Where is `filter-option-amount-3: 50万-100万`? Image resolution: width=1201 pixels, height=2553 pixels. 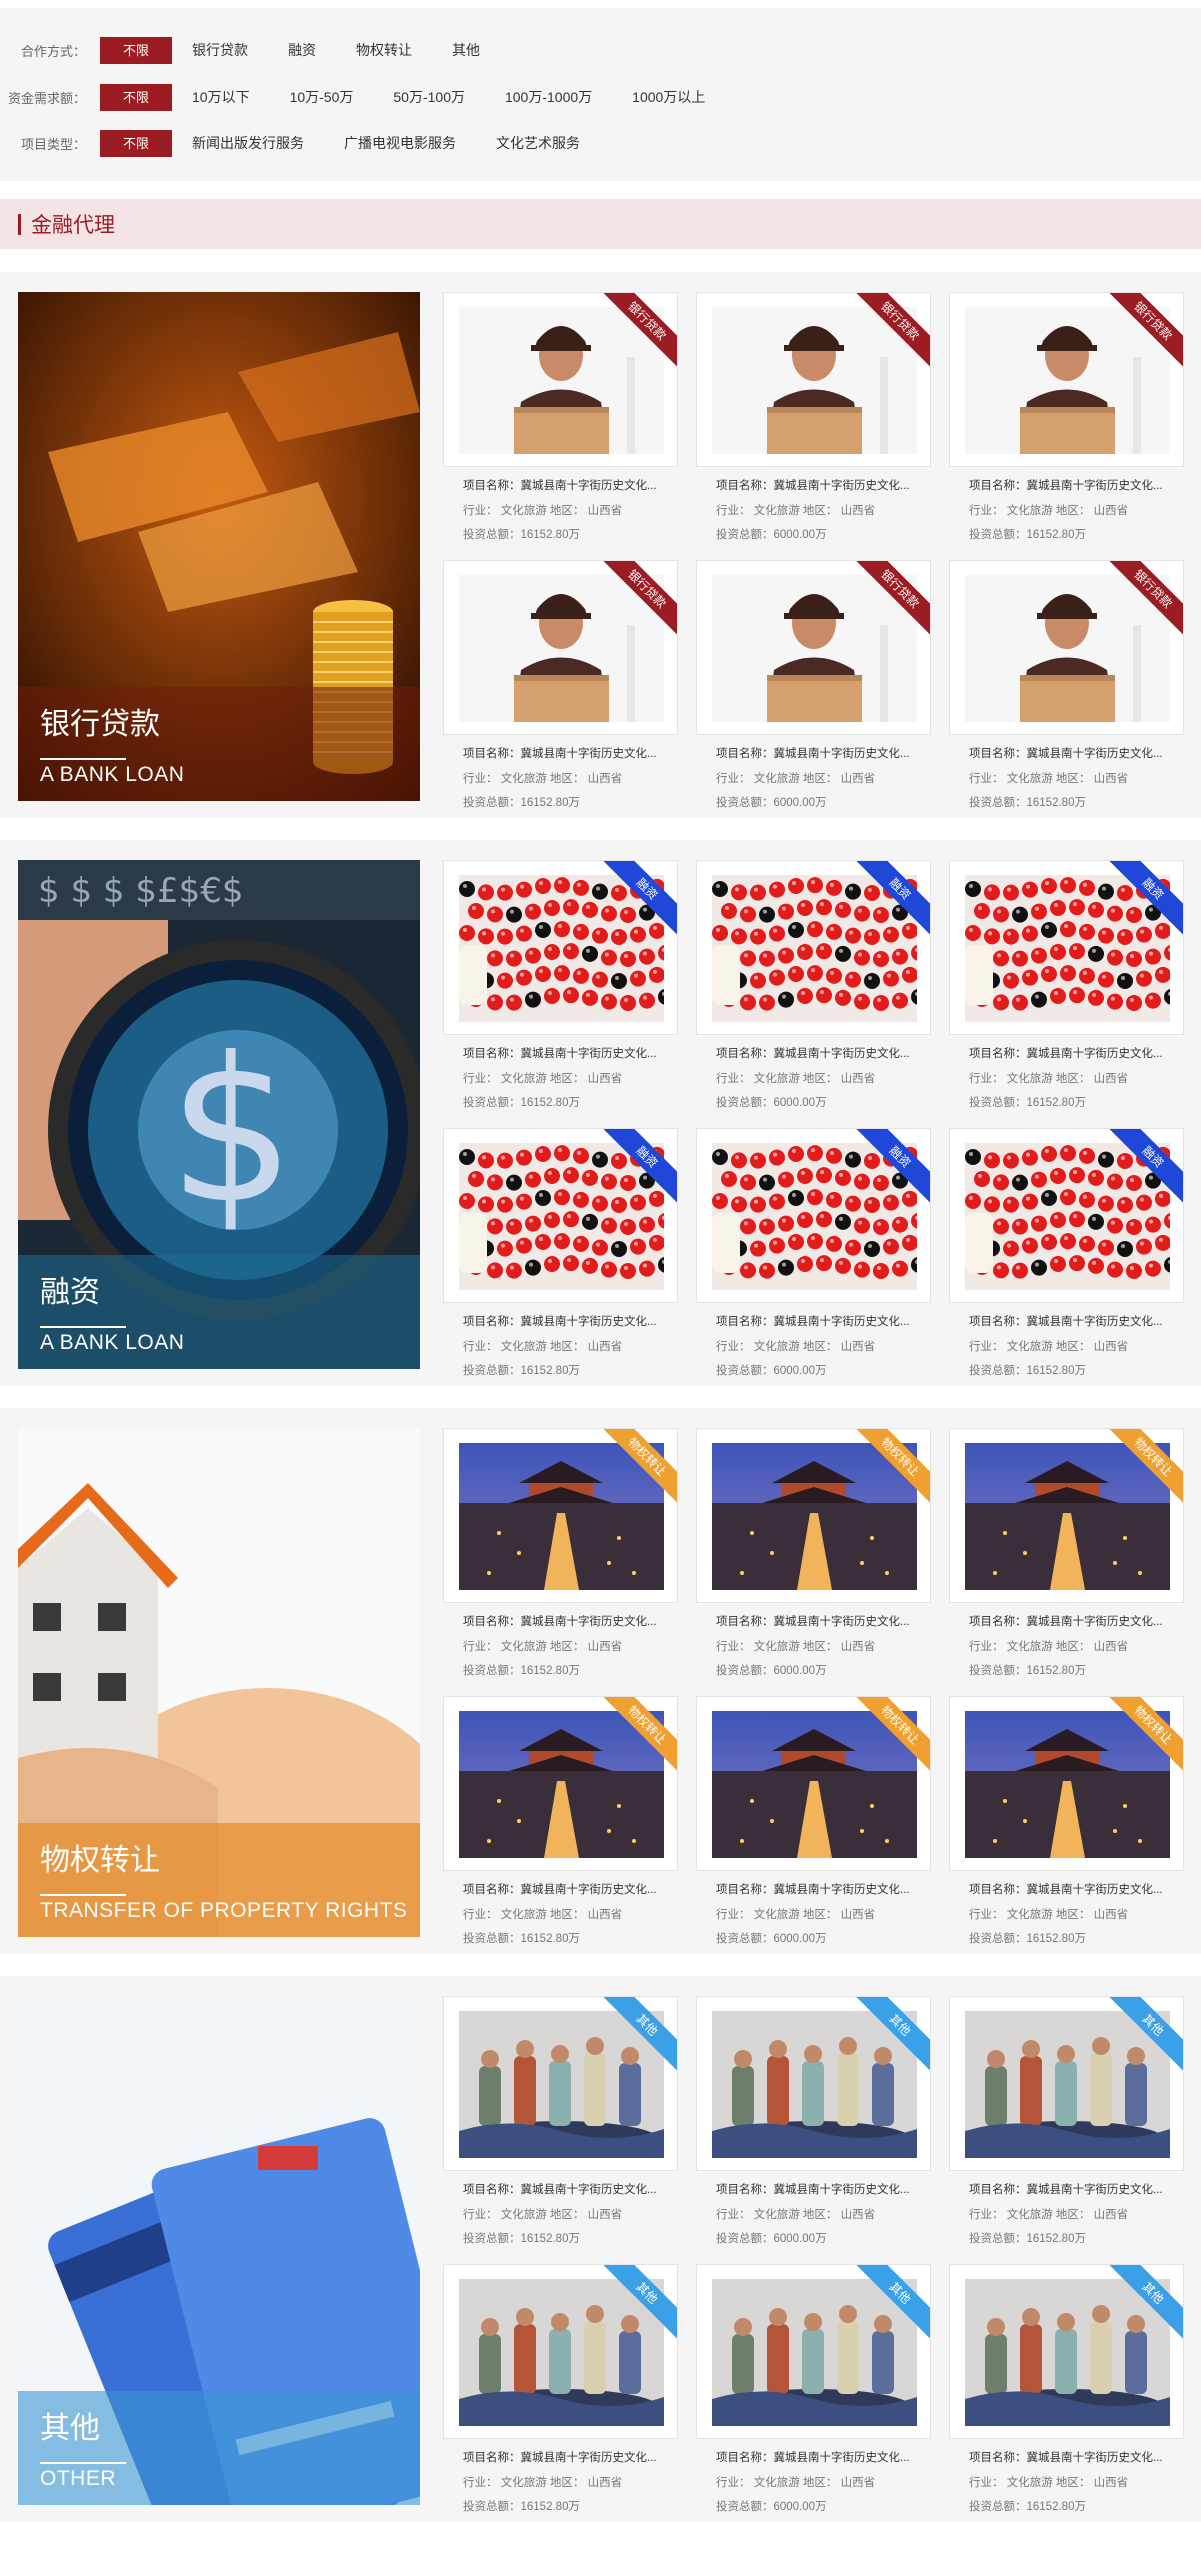
filter-option-amount-3: 50万-100万 is located at coordinates (429, 97).